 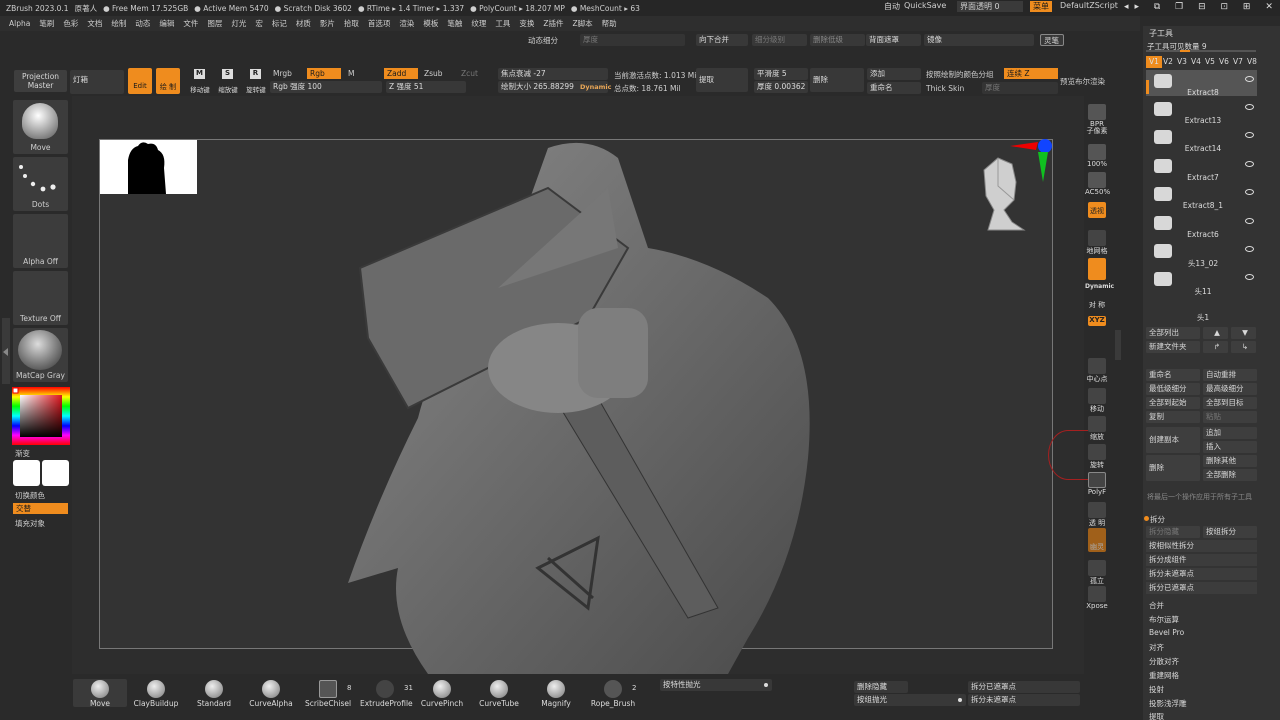 I want to click on brush-curvepinch: CurvePinch, so click(x=442, y=695).